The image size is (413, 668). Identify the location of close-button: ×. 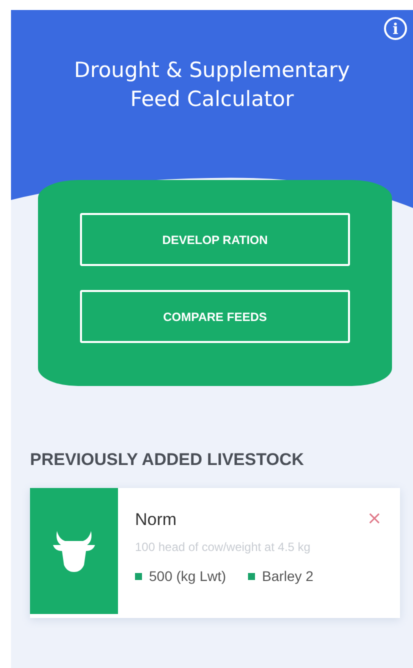
(374, 518).